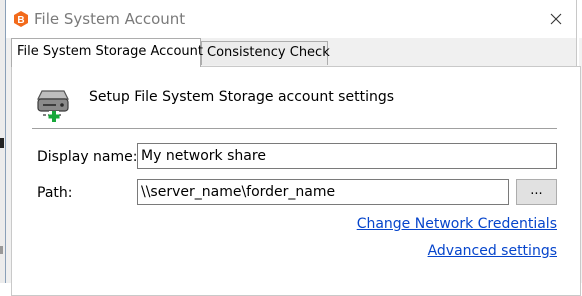  What do you see at coordinates (55, 193) in the screenshot?
I see `path-label: Path:` at bounding box center [55, 193].